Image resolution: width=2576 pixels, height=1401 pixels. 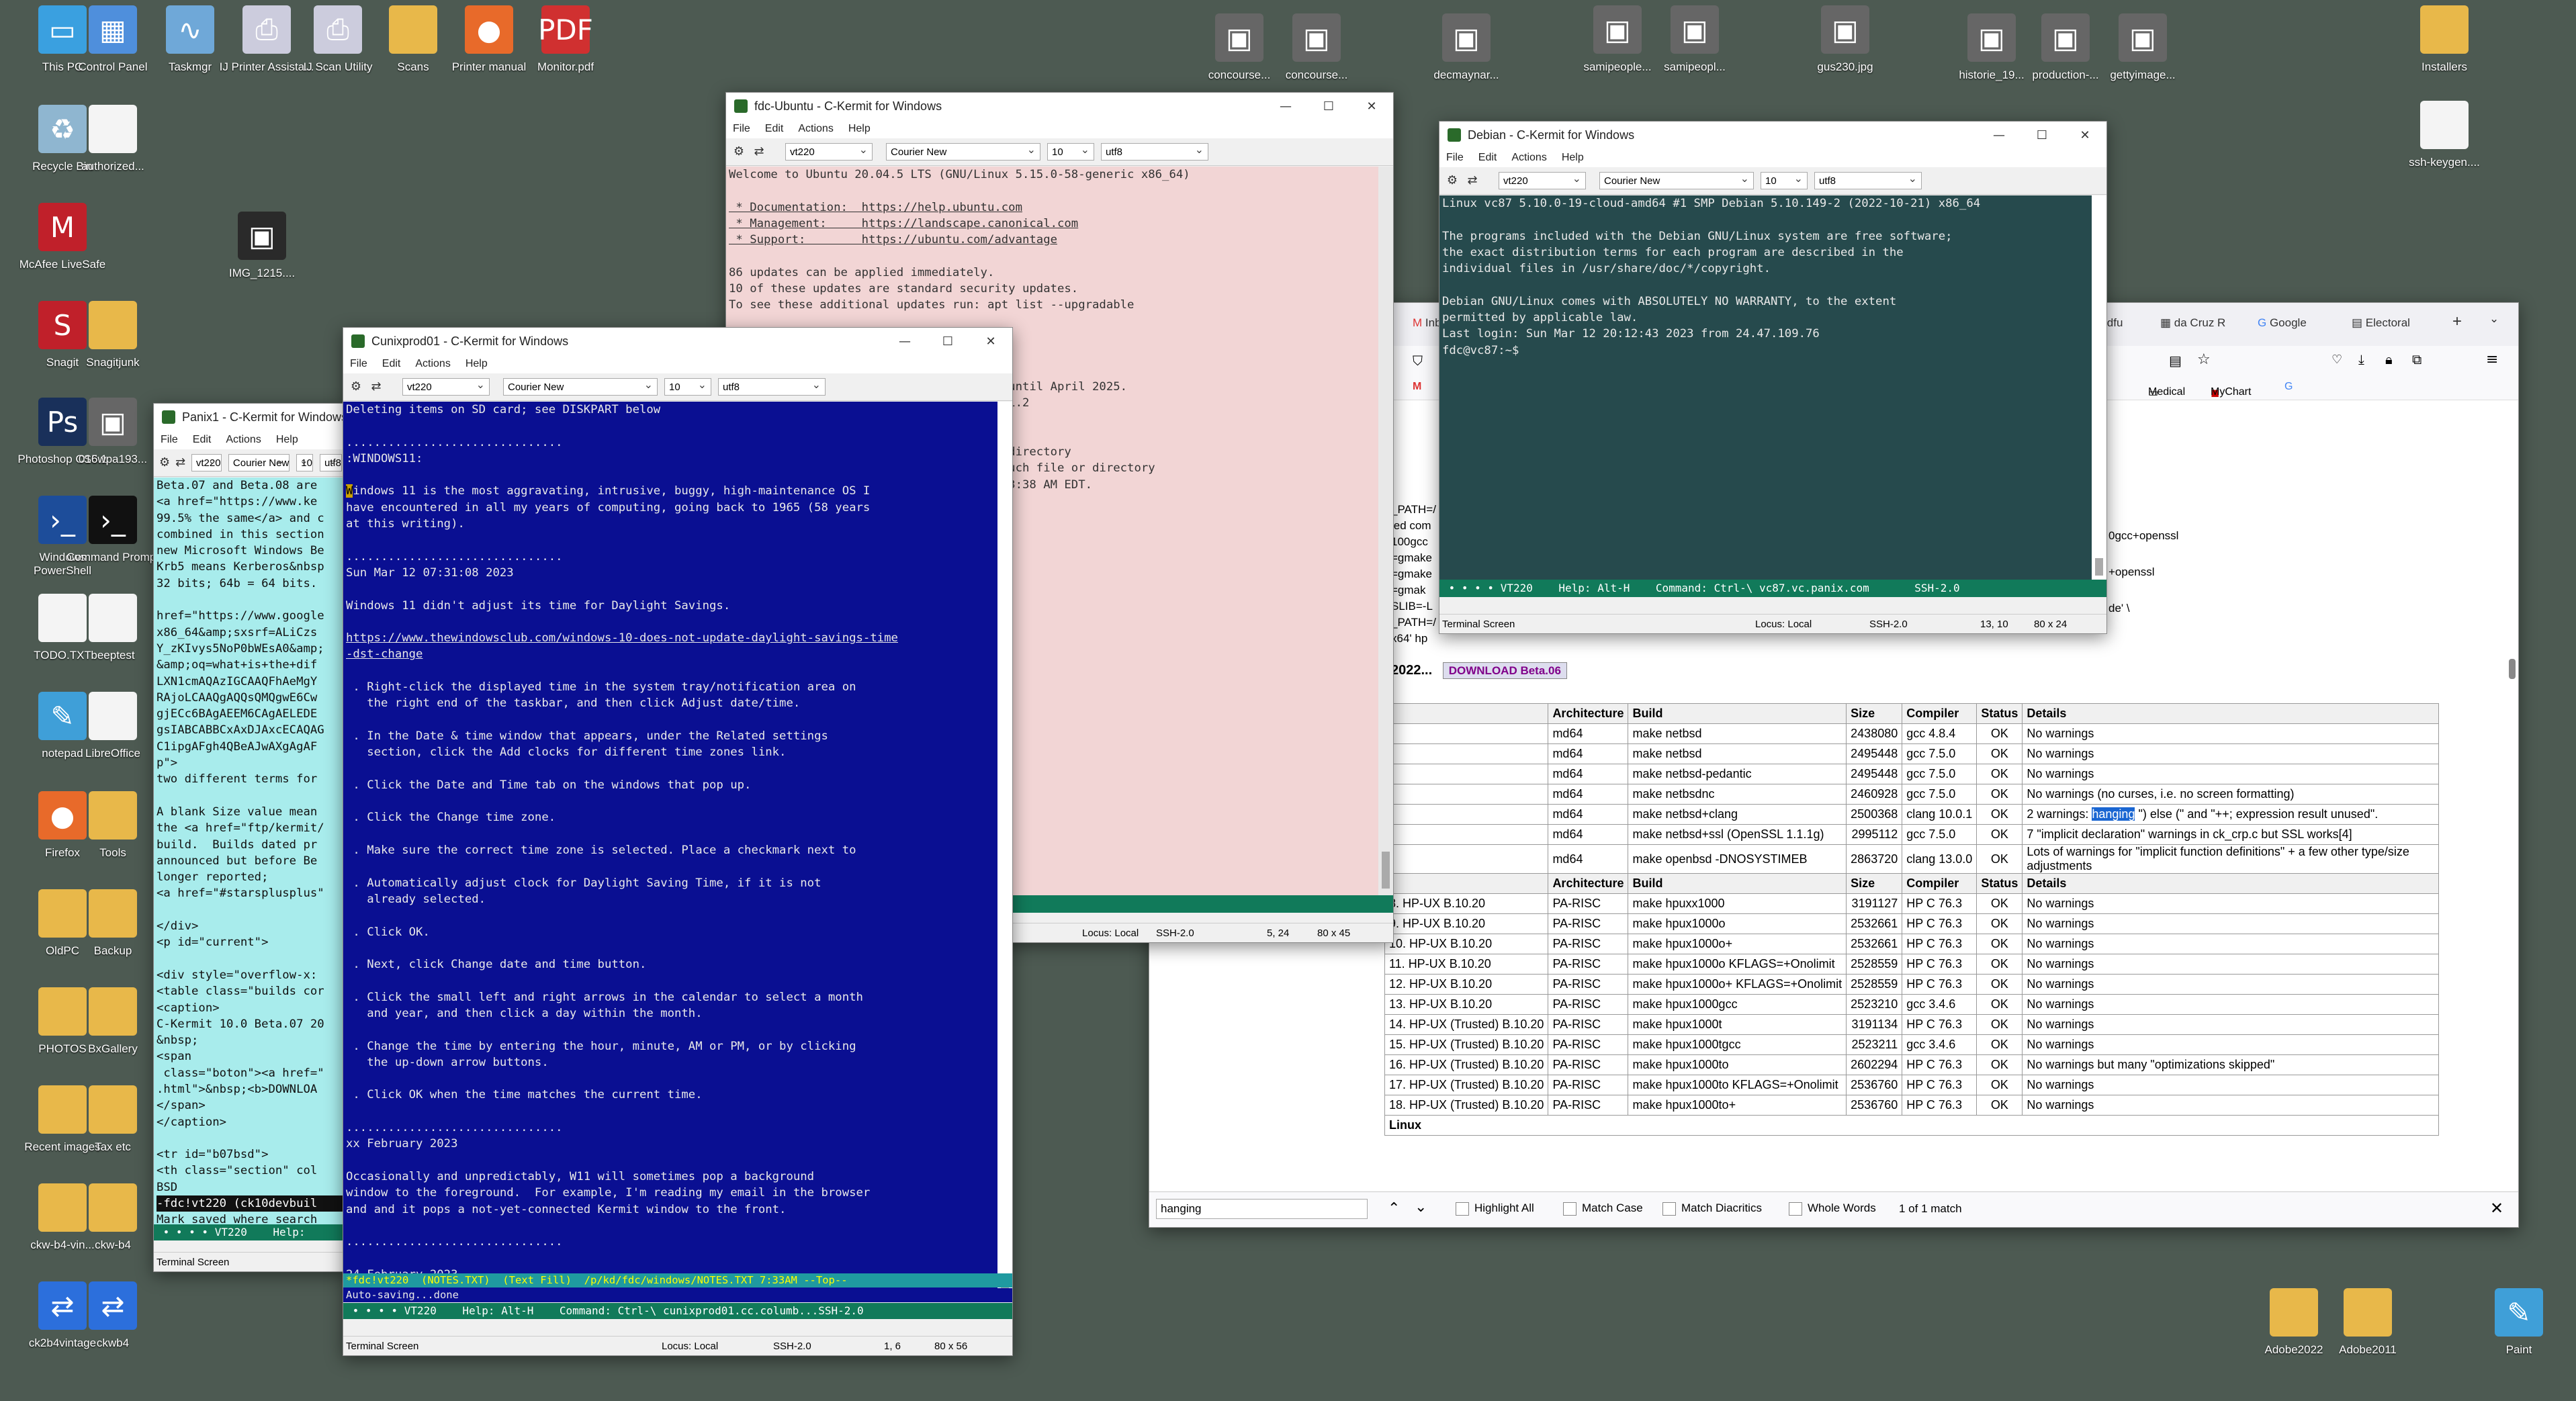 What do you see at coordinates (113, 842) in the screenshot?
I see `desktop-icon: Tools` at bounding box center [113, 842].